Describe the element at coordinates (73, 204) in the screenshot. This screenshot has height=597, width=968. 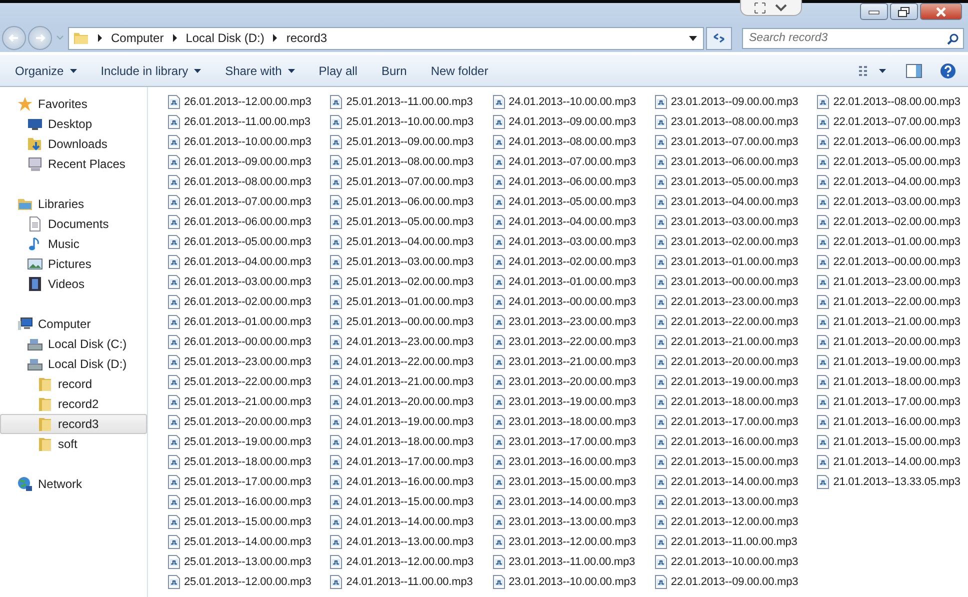
I see `navigation-item: Libraries` at that location.